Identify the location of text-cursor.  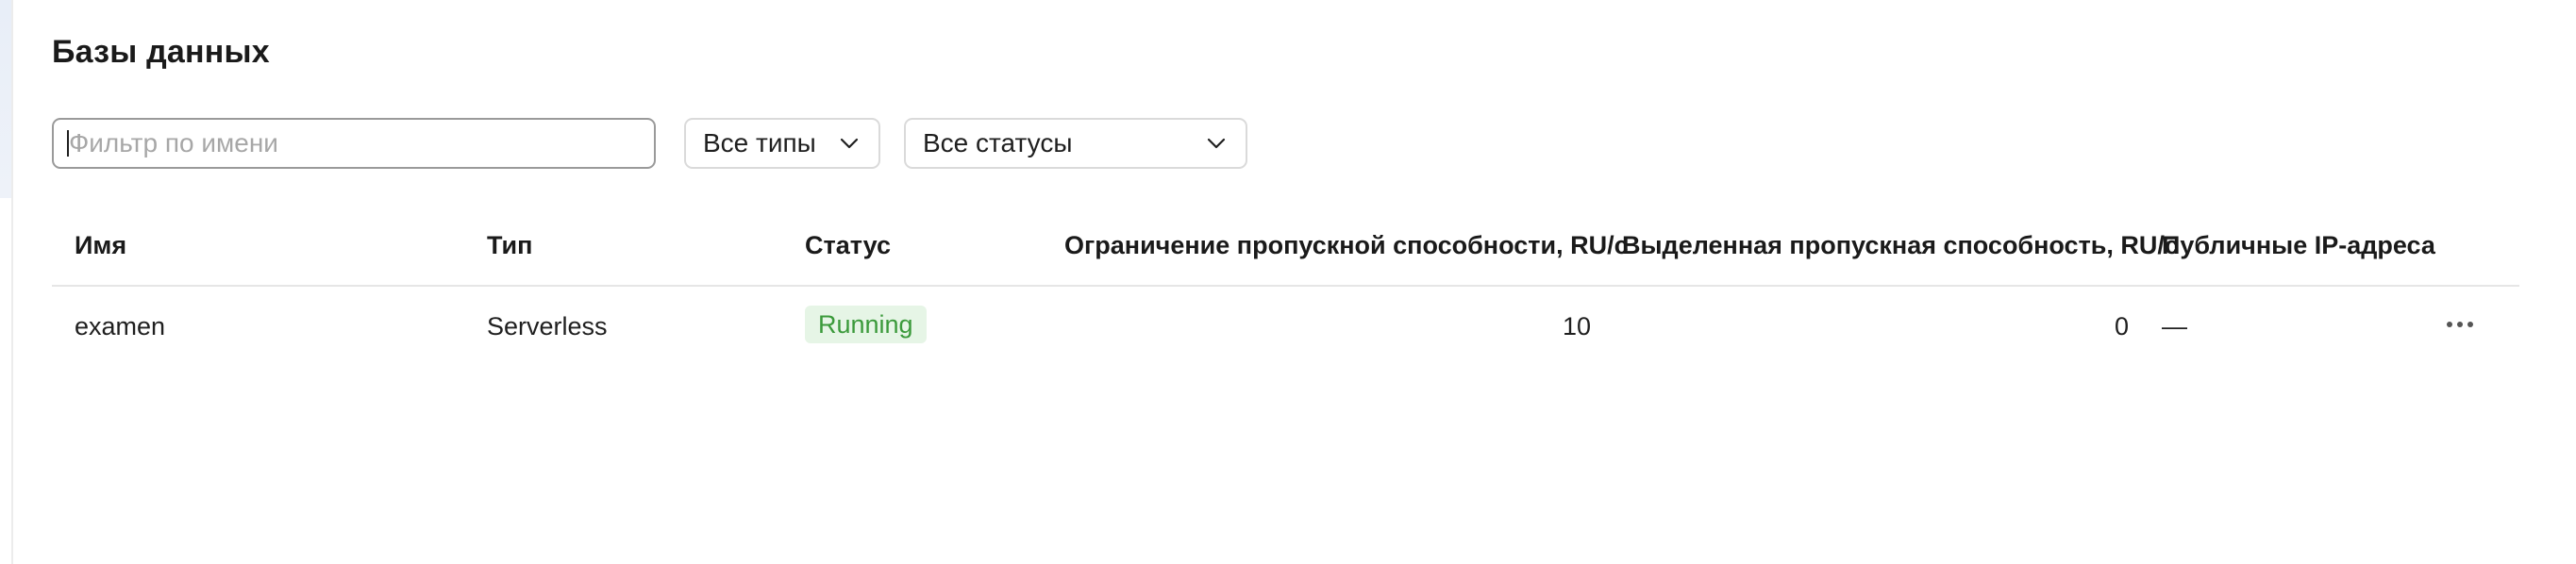
(68, 143).